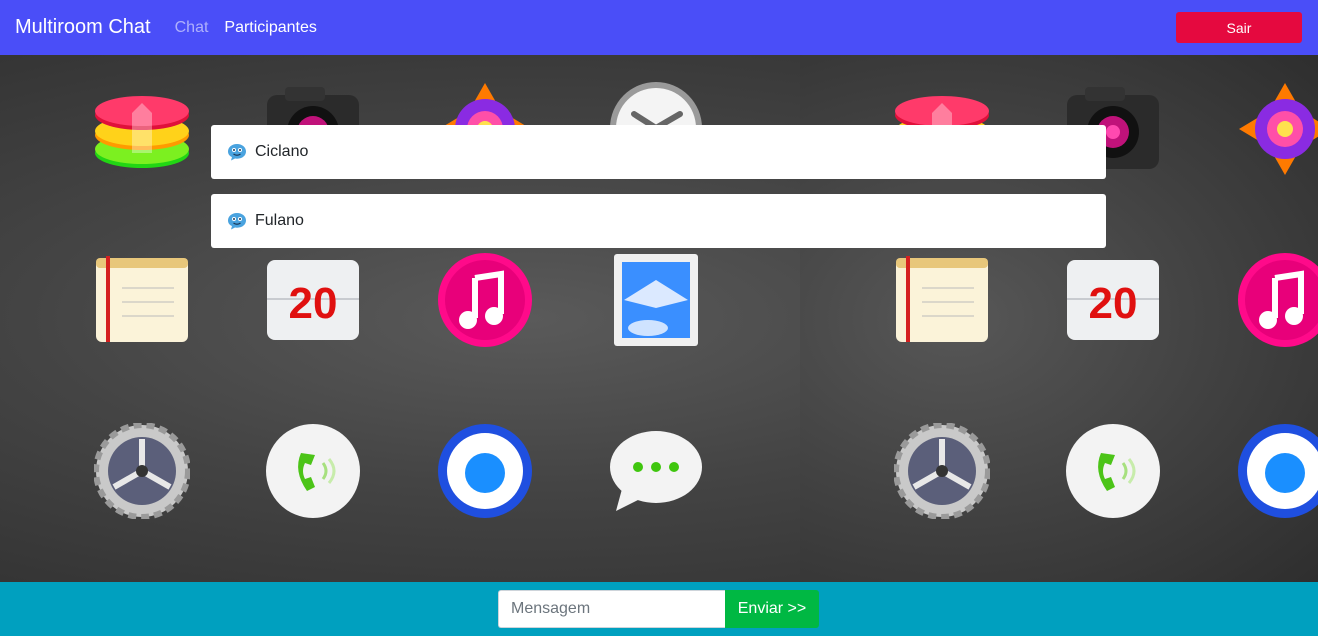 Image resolution: width=1318 pixels, height=636 pixels. Describe the element at coordinates (142, 131) in the screenshot. I see `layers-icon` at that location.